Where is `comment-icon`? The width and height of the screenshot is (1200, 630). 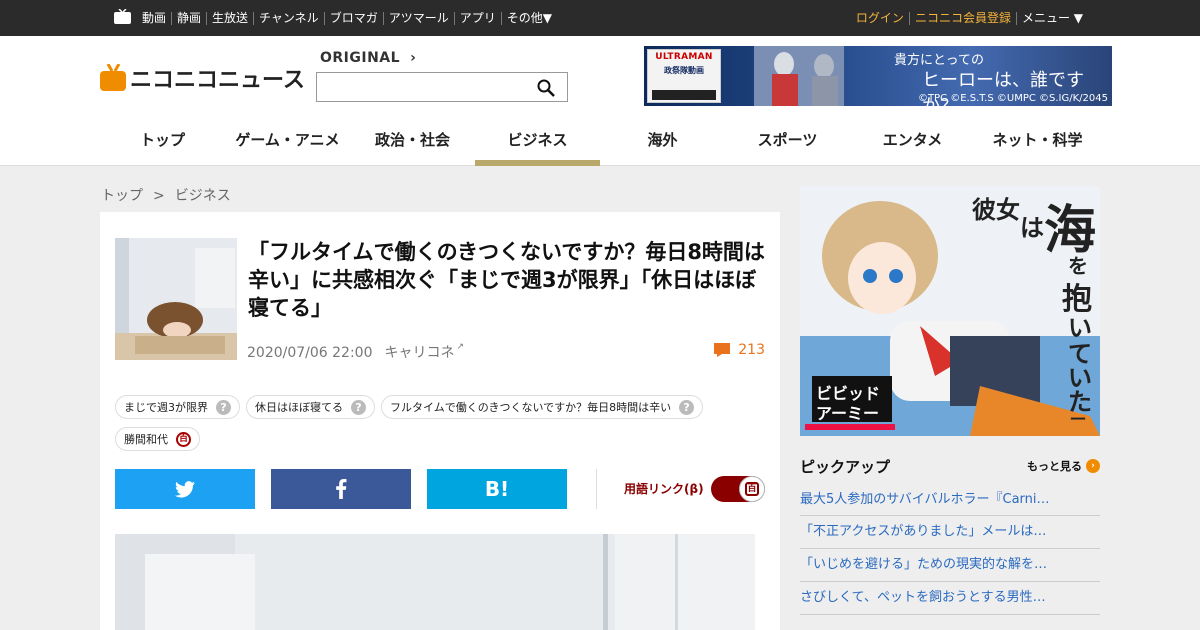 comment-icon is located at coordinates (722, 350).